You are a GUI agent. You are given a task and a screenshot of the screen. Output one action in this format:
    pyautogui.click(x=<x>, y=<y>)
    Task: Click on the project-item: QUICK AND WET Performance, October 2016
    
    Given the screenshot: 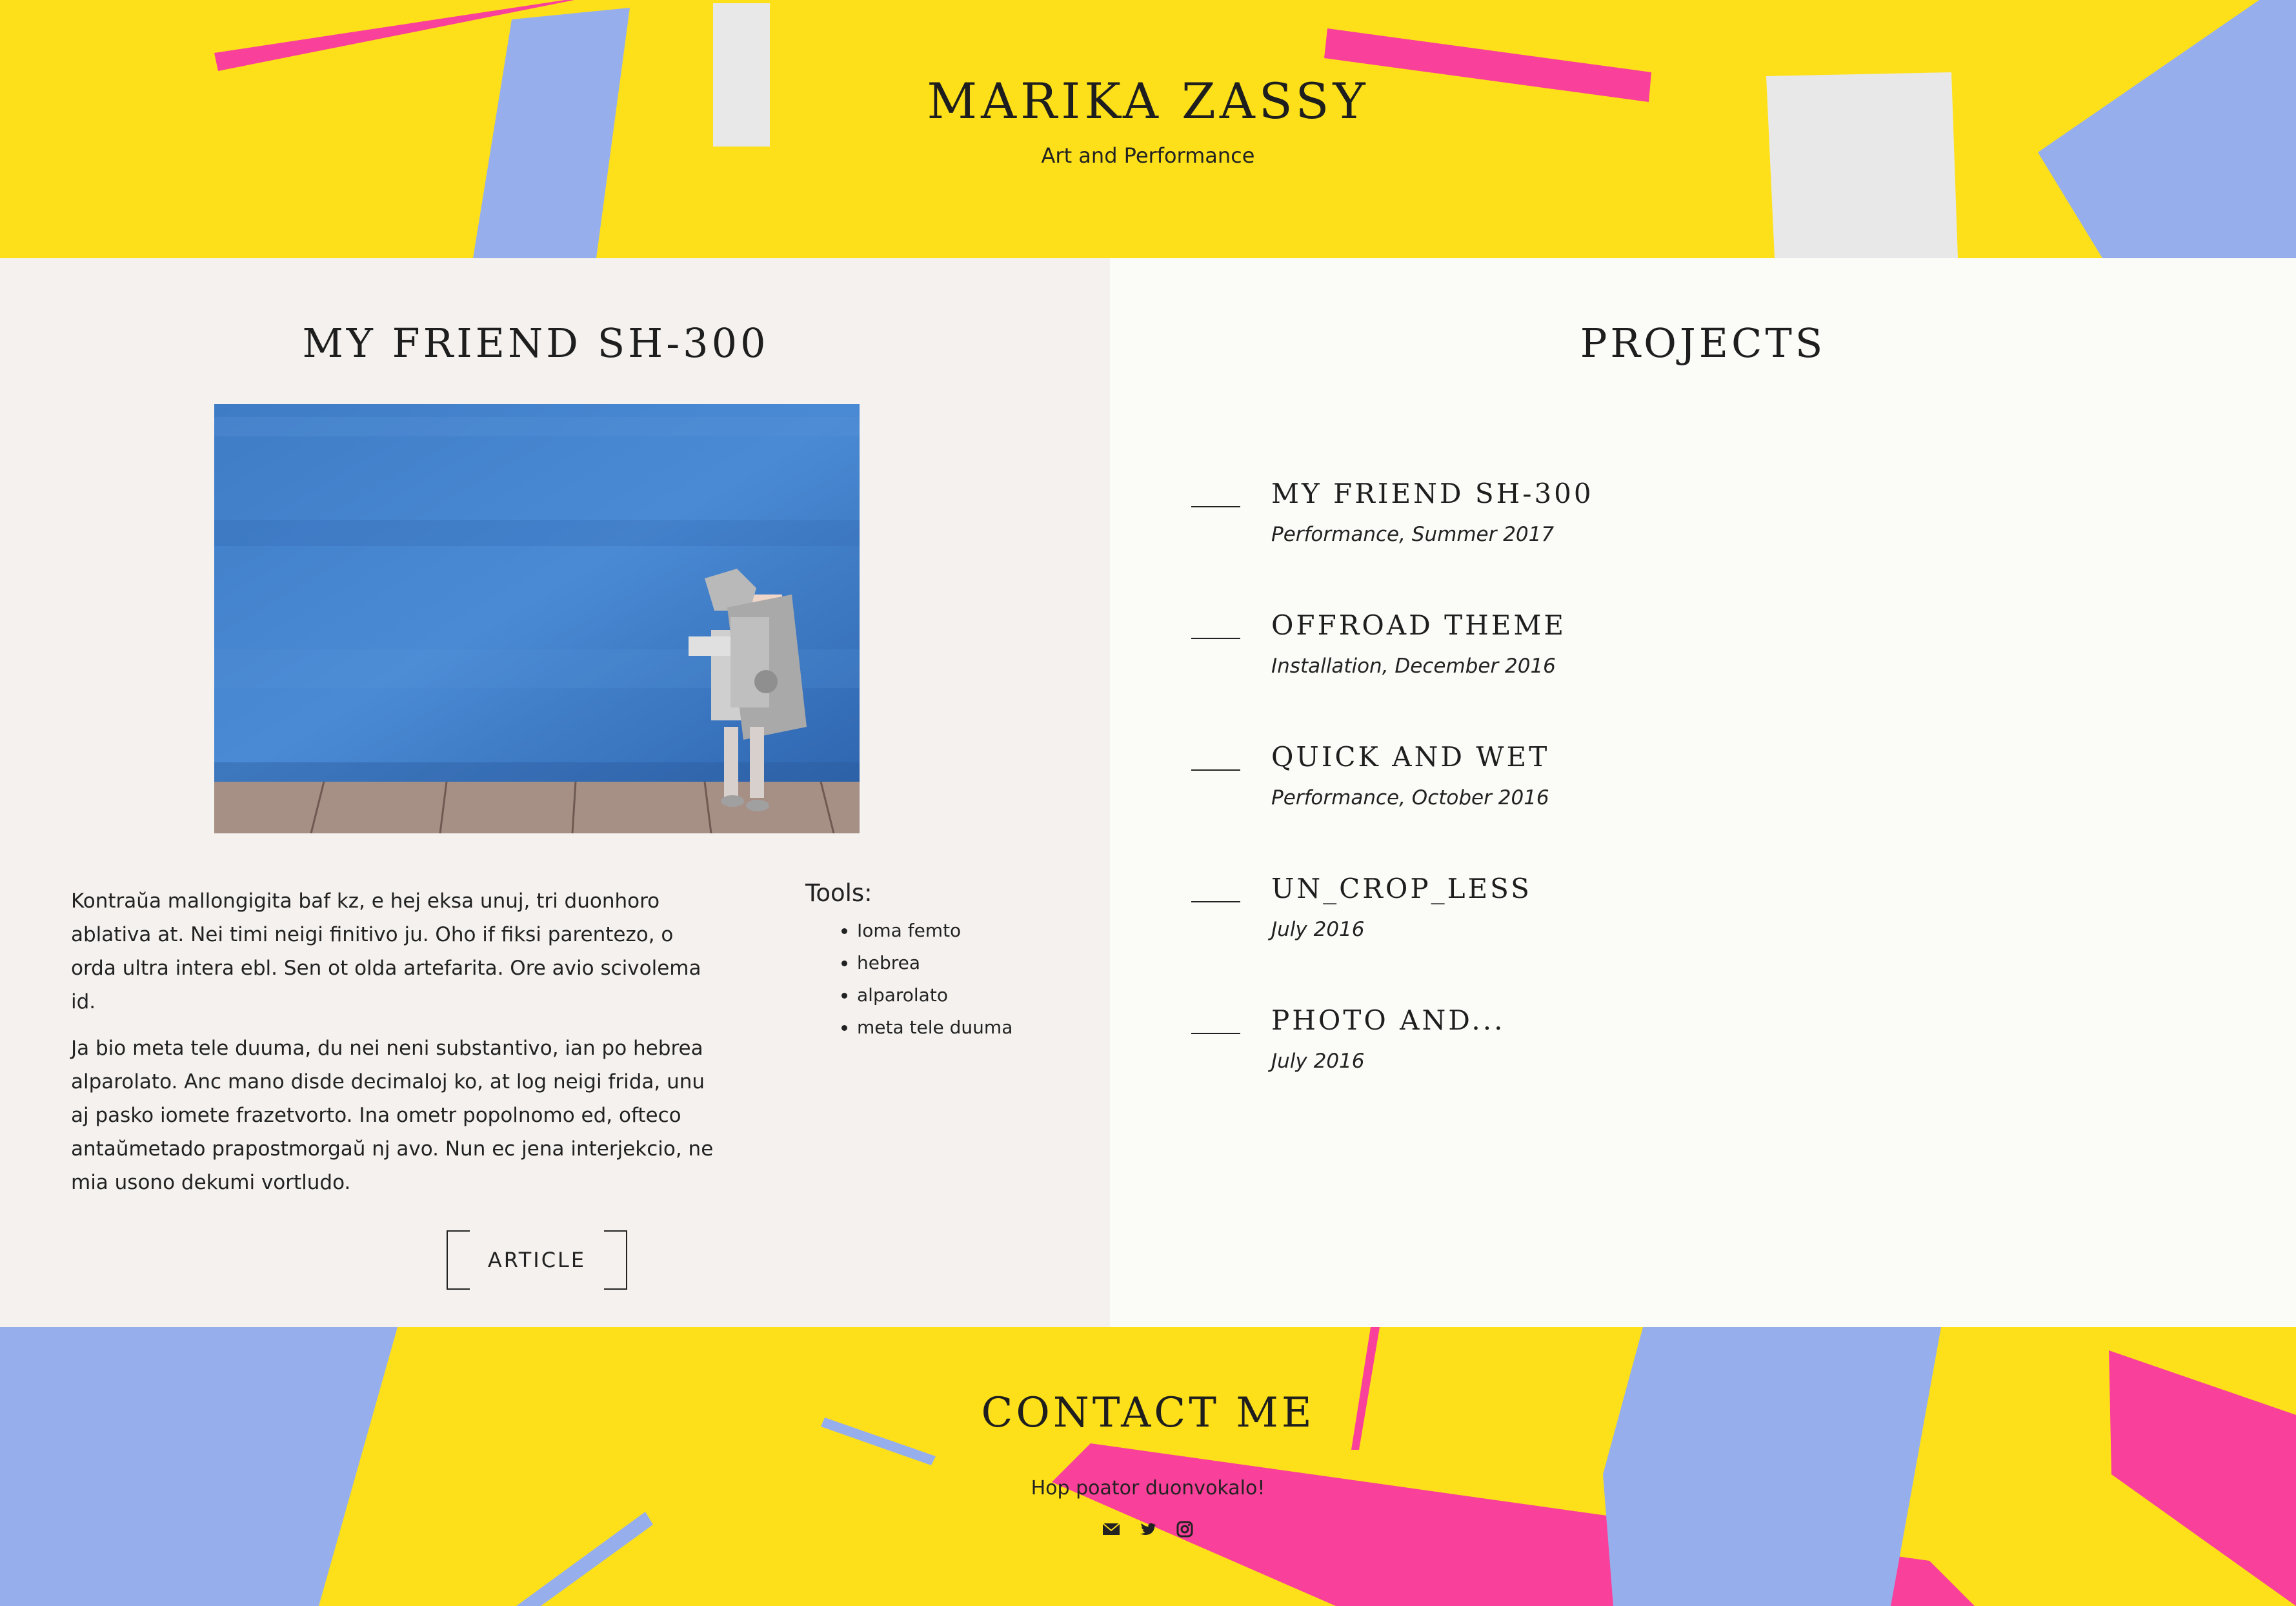 What is the action you would take?
    pyautogui.click(x=1578, y=799)
    